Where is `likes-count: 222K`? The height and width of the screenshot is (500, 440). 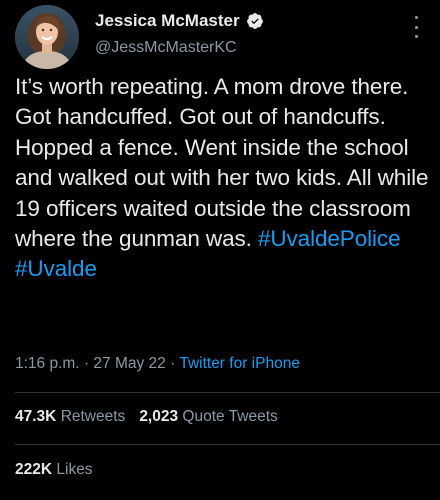
likes-count: 222K is located at coordinates (34, 469).